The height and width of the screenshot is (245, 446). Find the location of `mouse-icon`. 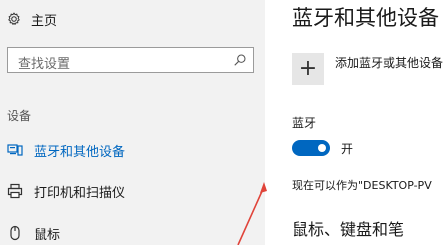

mouse-icon is located at coordinates (15, 233).